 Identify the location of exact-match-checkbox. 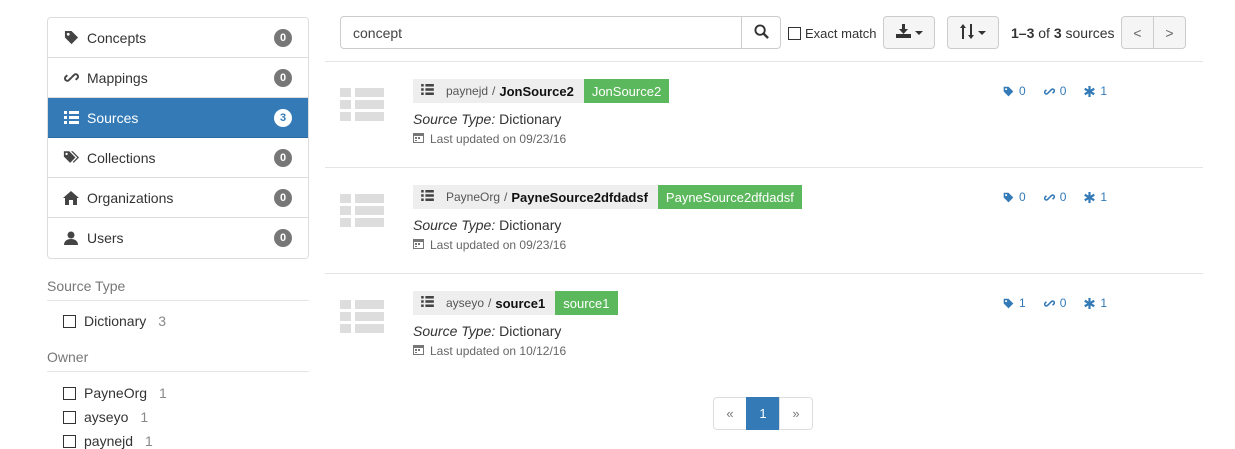
(794, 33).